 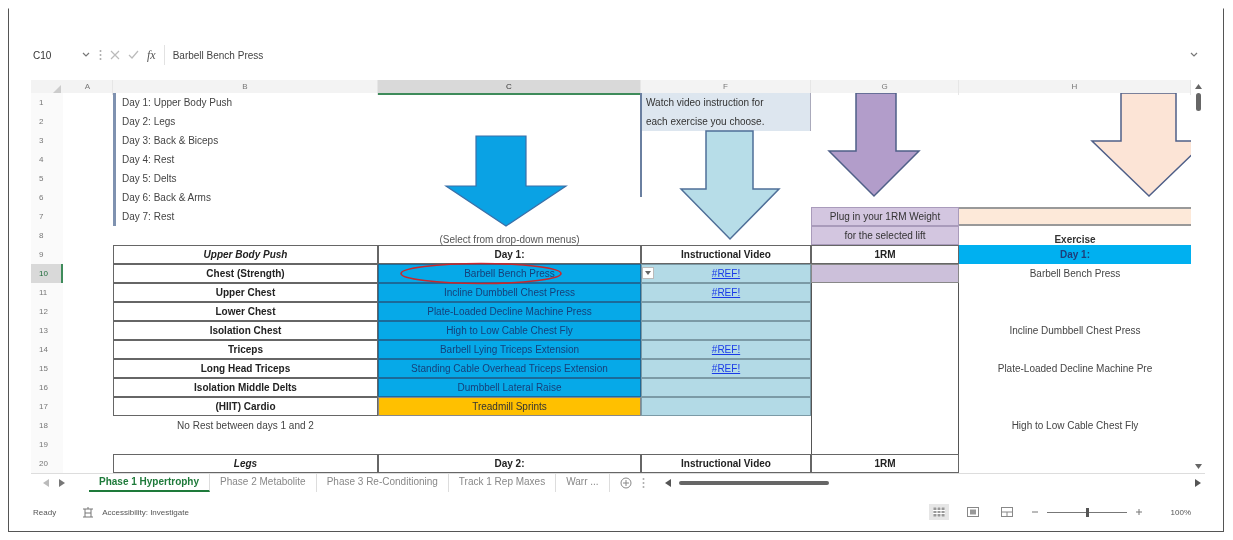 What do you see at coordinates (45, 512) in the screenshot?
I see `status-text: Ready` at bounding box center [45, 512].